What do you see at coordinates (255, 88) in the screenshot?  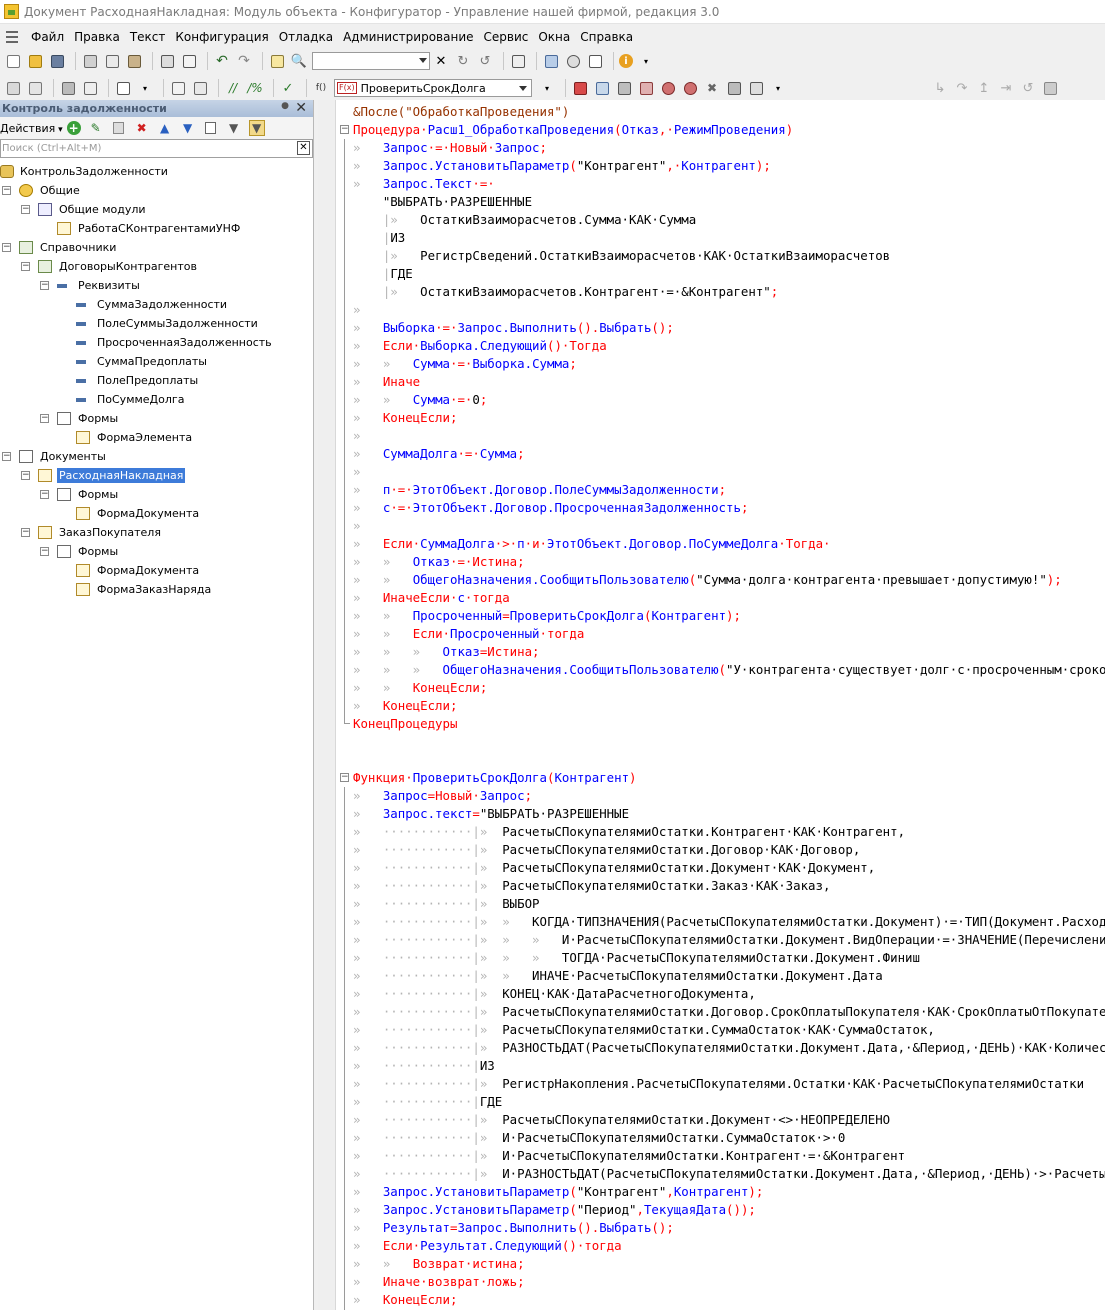 I see `uncomment-icon: /%` at bounding box center [255, 88].